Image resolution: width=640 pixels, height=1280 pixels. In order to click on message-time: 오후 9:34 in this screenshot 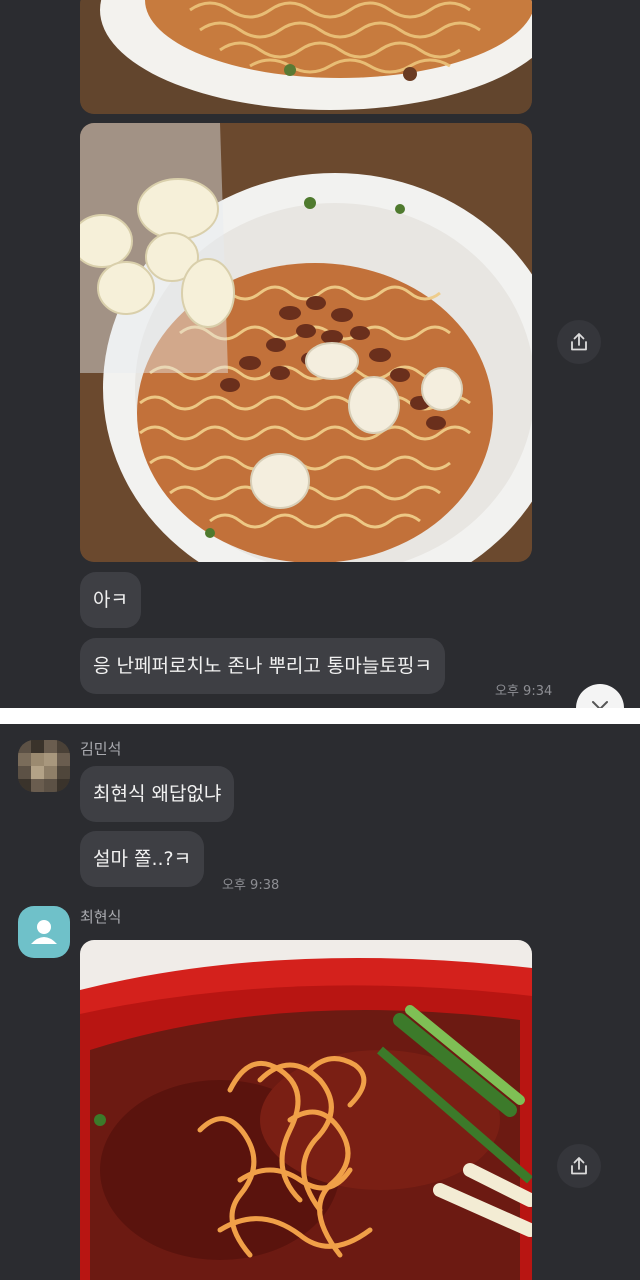, I will do `click(524, 691)`.